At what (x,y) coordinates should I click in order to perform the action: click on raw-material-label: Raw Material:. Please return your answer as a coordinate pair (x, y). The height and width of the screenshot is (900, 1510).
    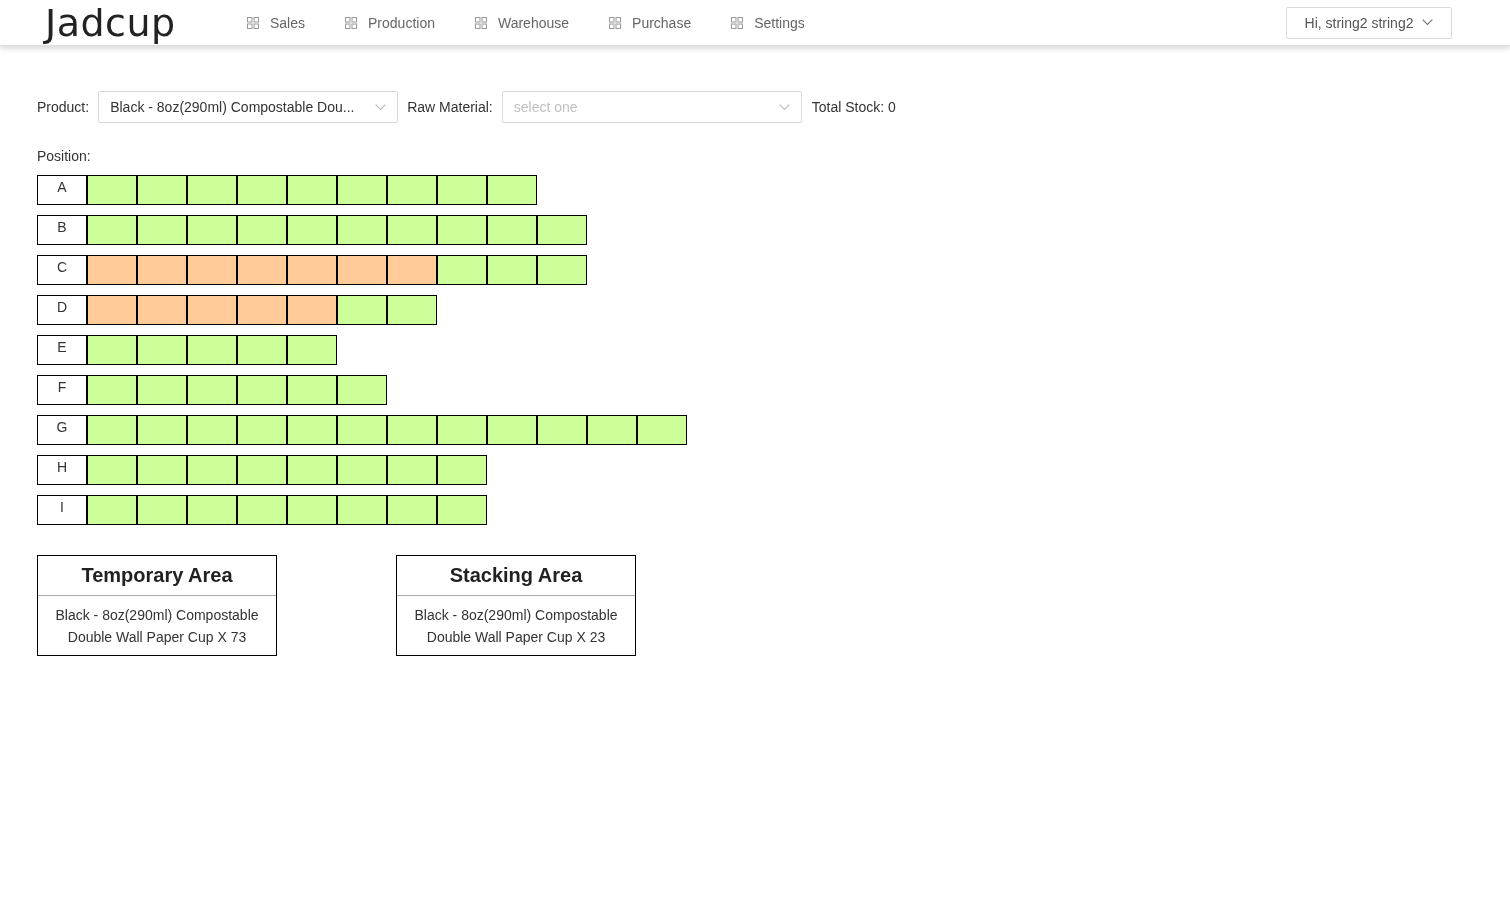
    Looking at the image, I should click on (450, 107).